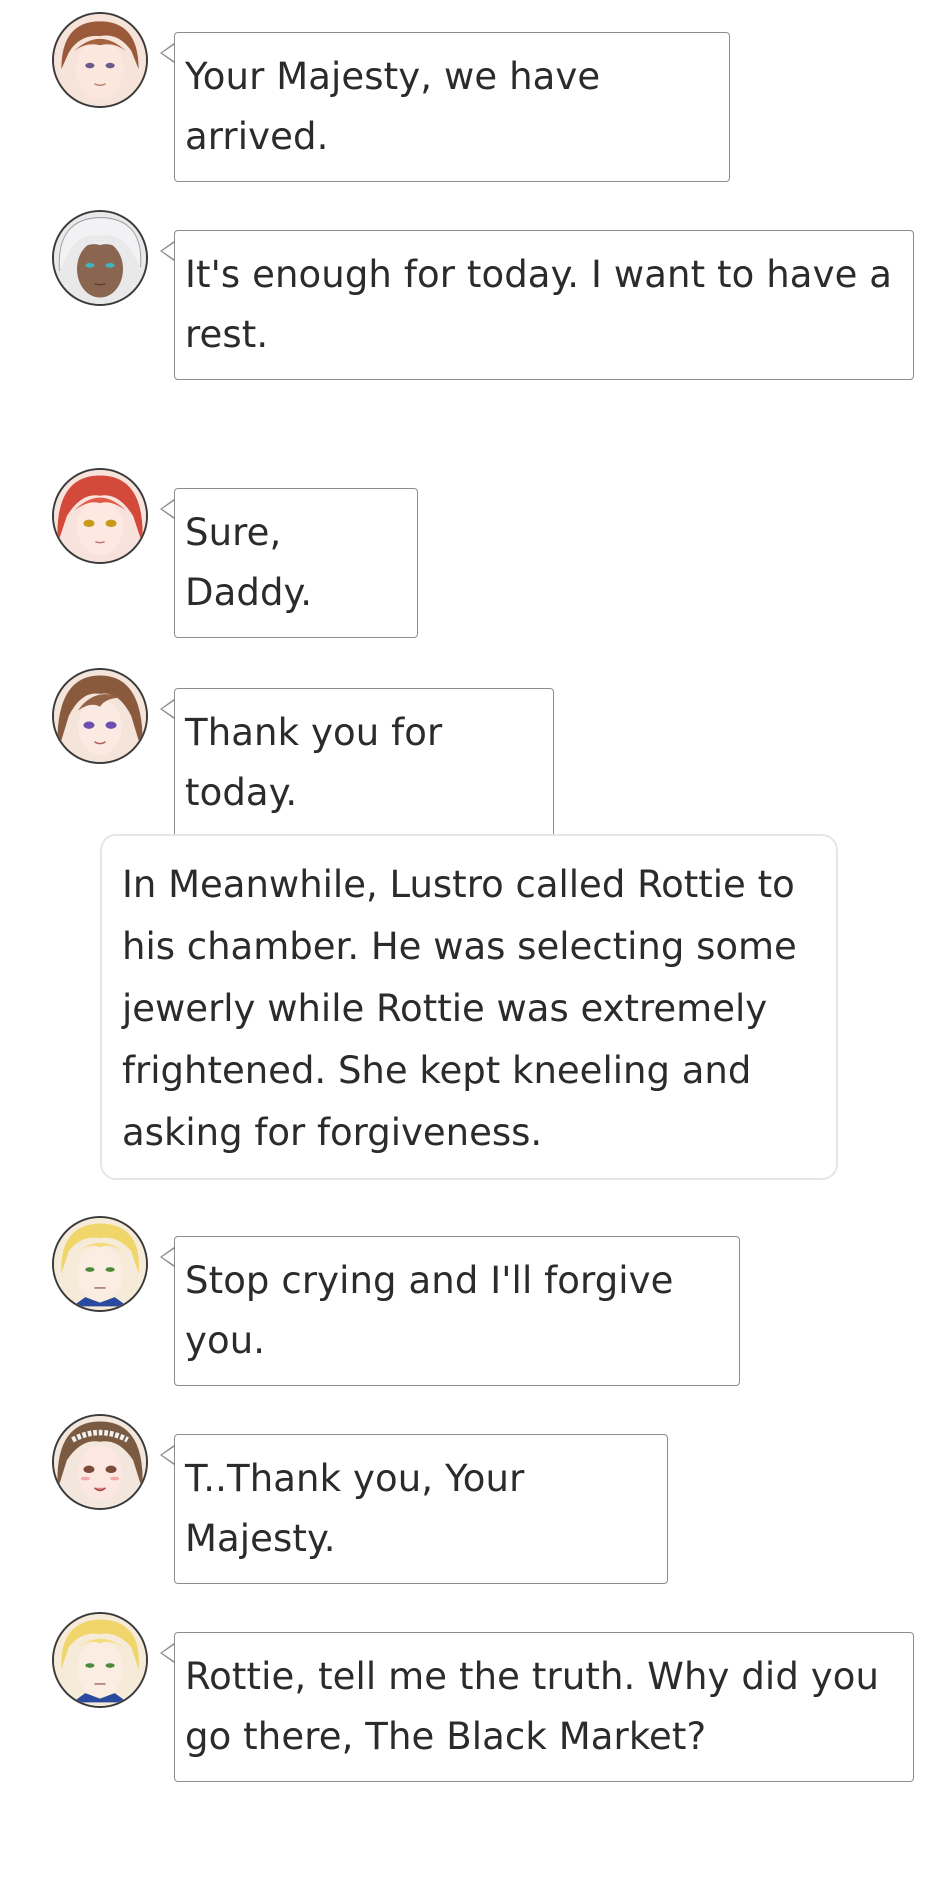  Describe the element at coordinates (100, 1462) in the screenshot. I see `brown-haired-maid-avatar-icon` at that location.